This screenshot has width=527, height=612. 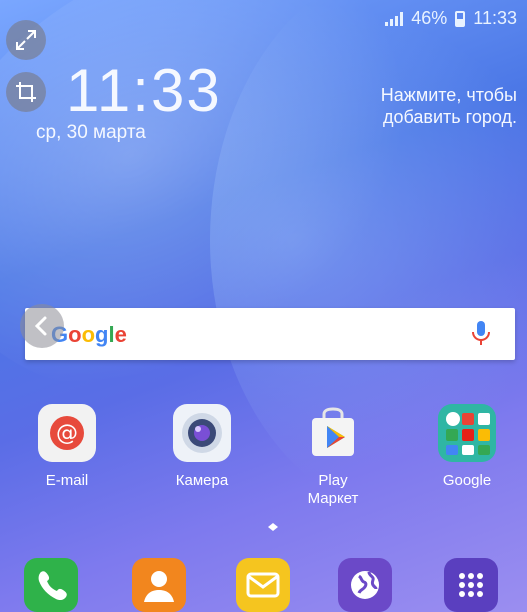 I want to click on app-label: E-mail, so click(x=67, y=480).